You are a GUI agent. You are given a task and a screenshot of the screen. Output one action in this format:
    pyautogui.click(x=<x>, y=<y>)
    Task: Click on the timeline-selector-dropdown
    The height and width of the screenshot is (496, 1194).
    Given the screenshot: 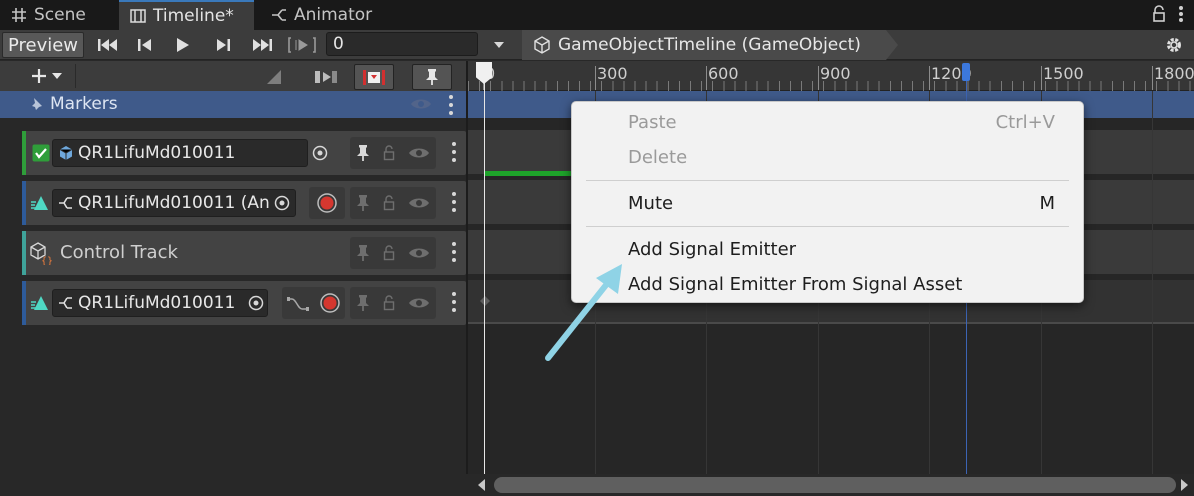 What is the action you would take?
    pyautogui.click(x=499, y=45)
    